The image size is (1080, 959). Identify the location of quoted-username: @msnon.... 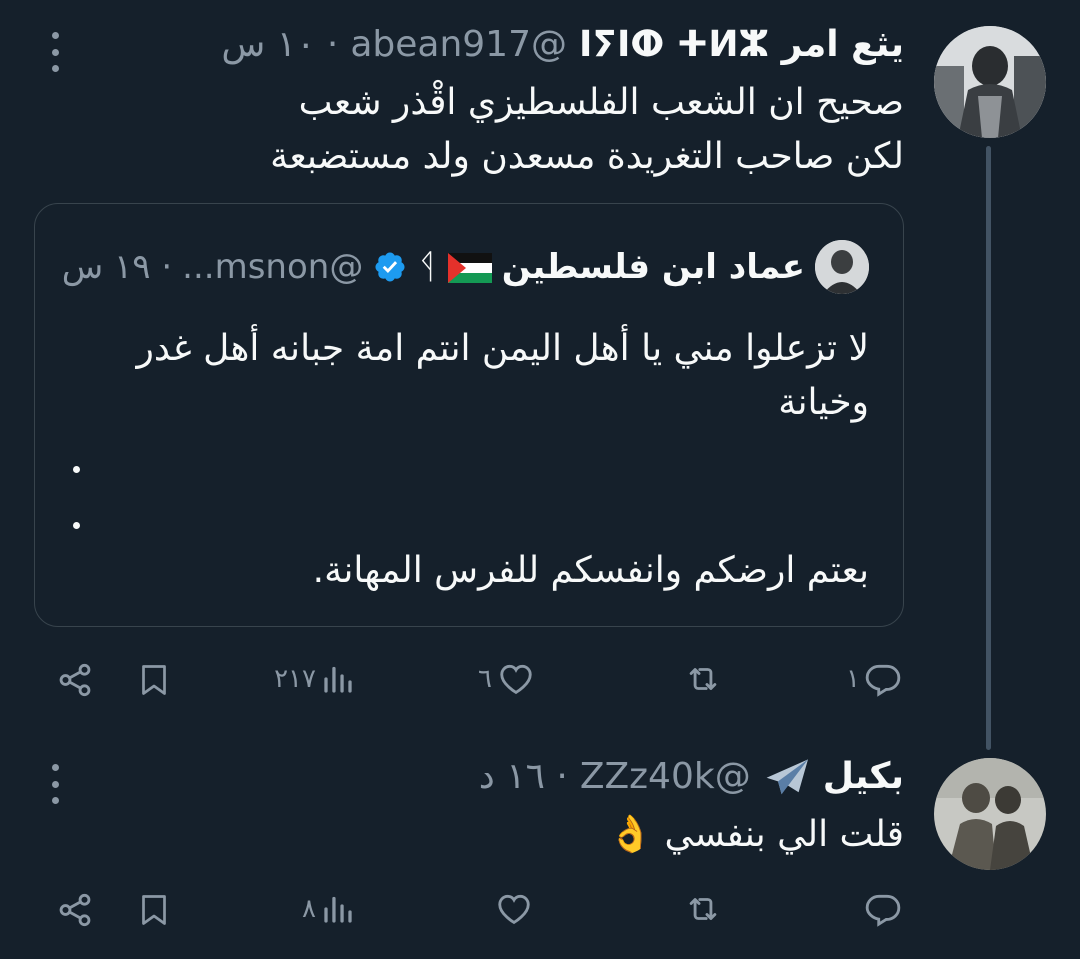
(272, 267).